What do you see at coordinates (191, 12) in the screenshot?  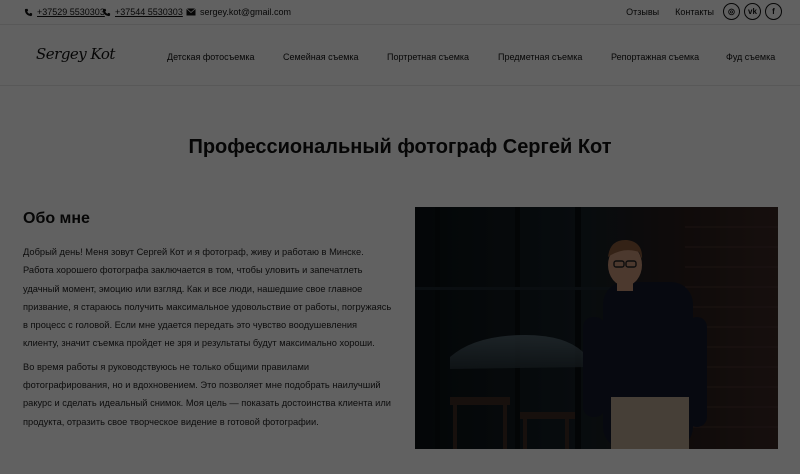 I see `mail-icon` at bounding box center [191, 12].